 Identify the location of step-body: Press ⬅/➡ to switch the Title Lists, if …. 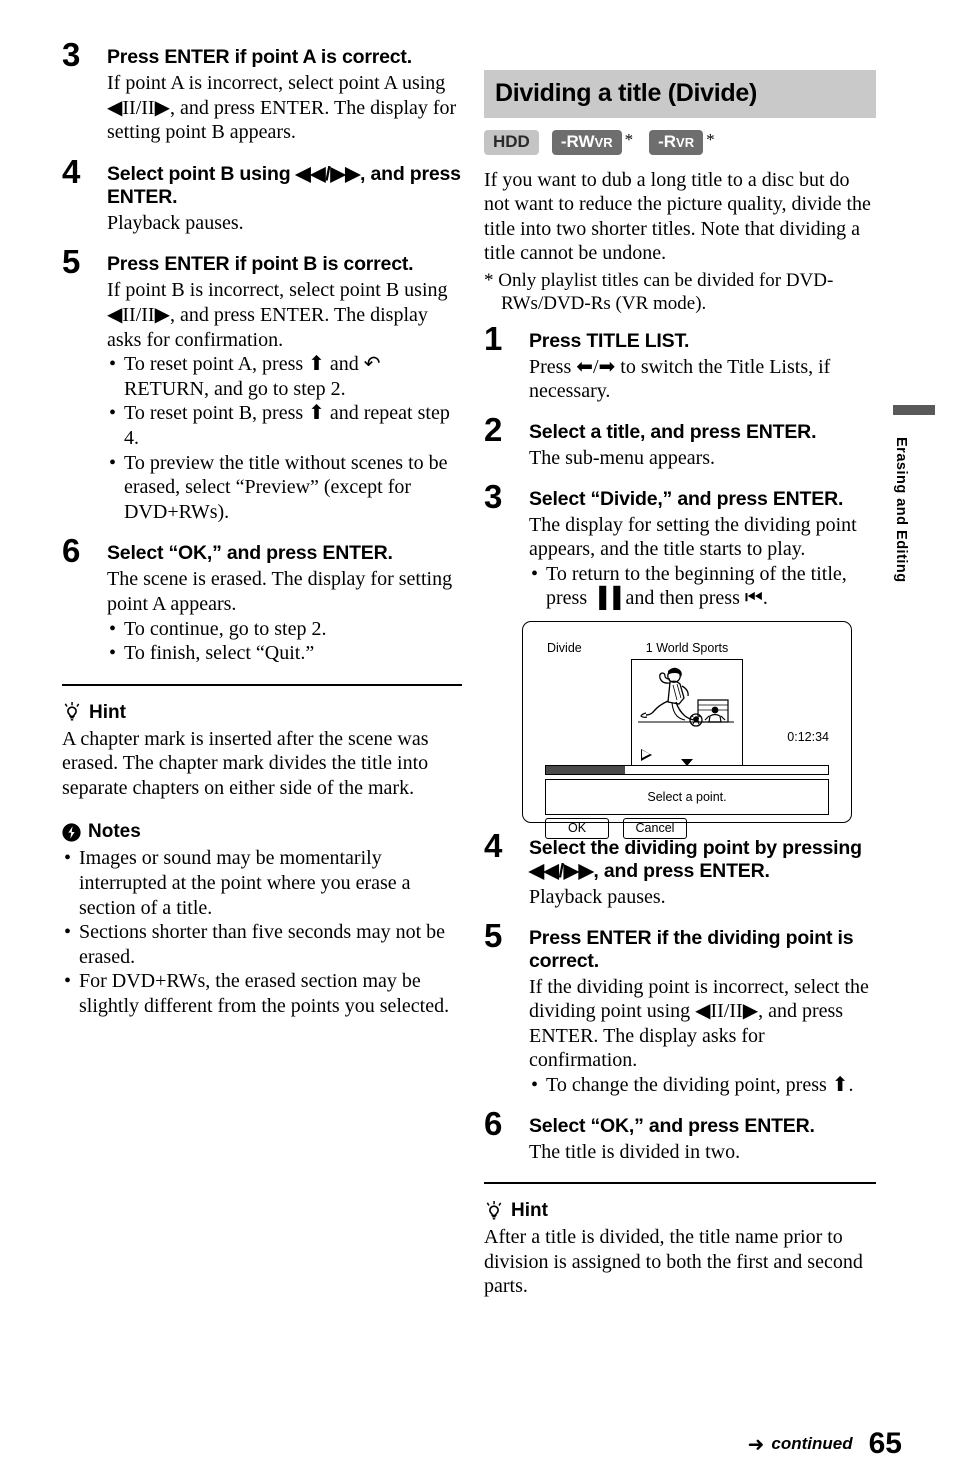
(680, 379).